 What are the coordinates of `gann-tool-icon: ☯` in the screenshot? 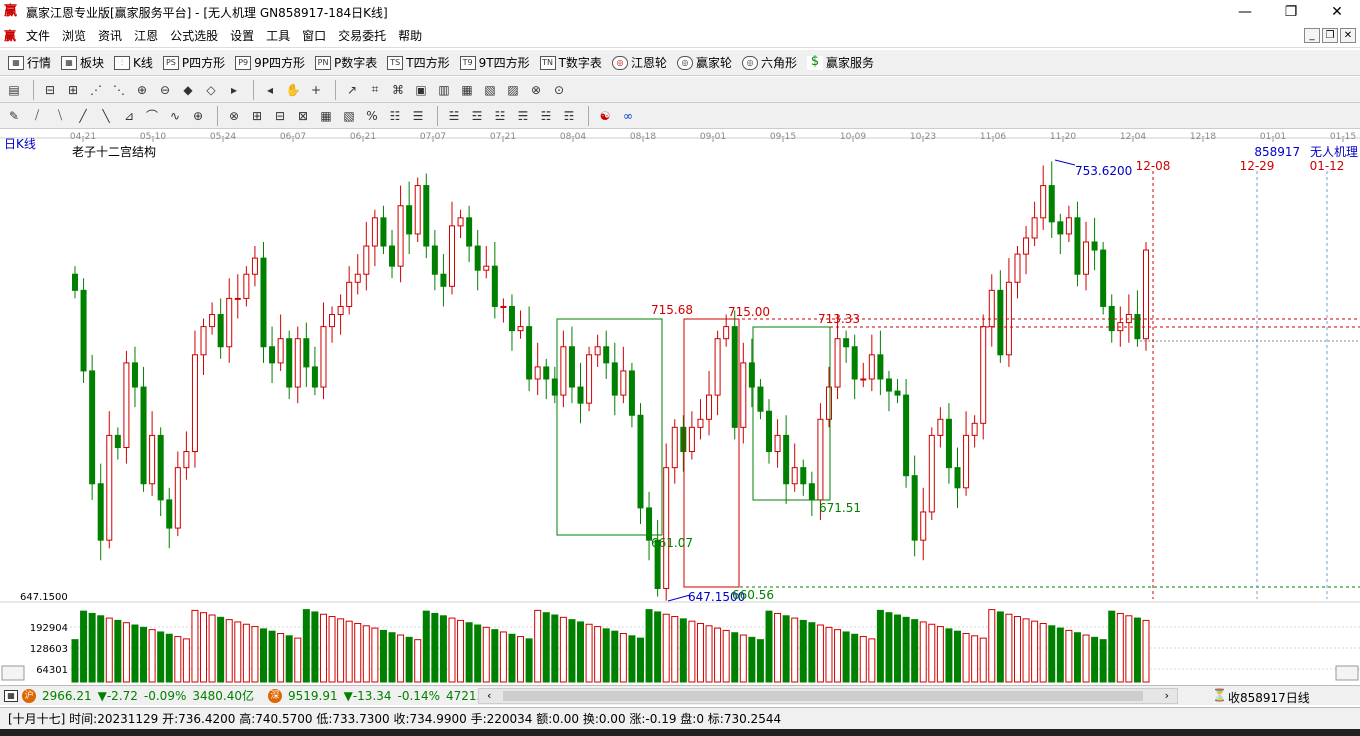 It's located at (605, 116).